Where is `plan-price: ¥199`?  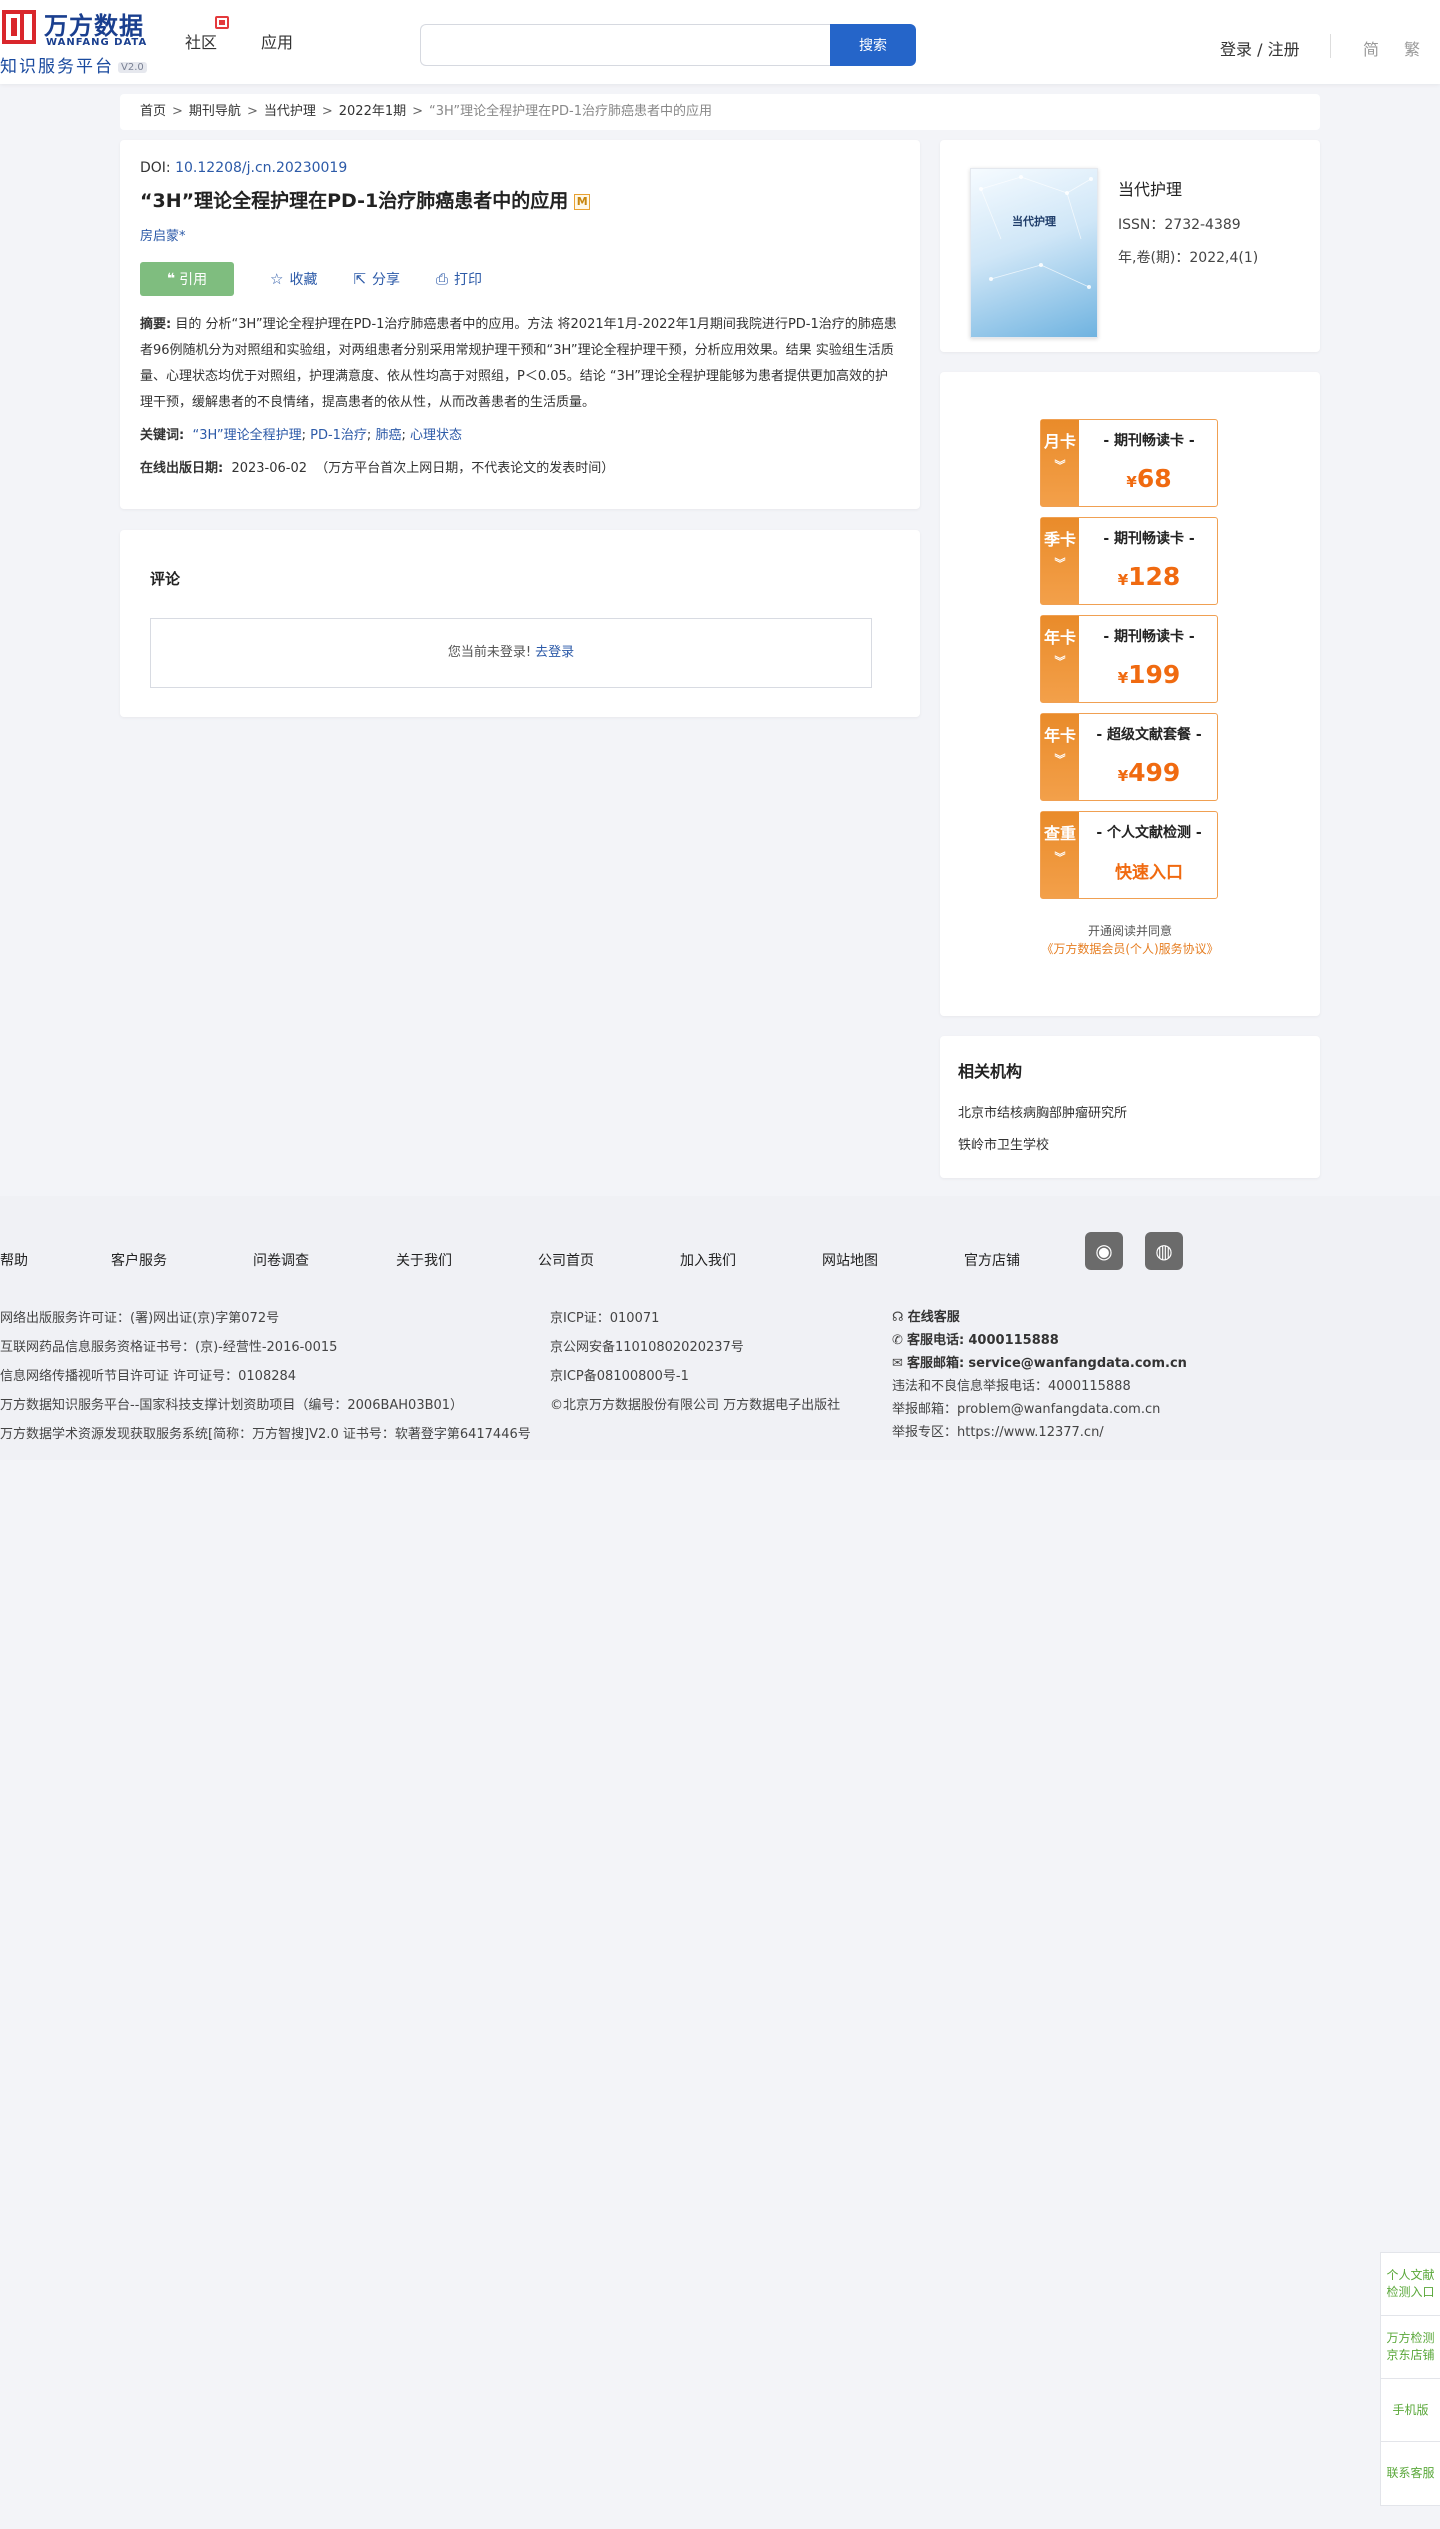 plan-price: ¥199 is located at coordinates (1149, 674).